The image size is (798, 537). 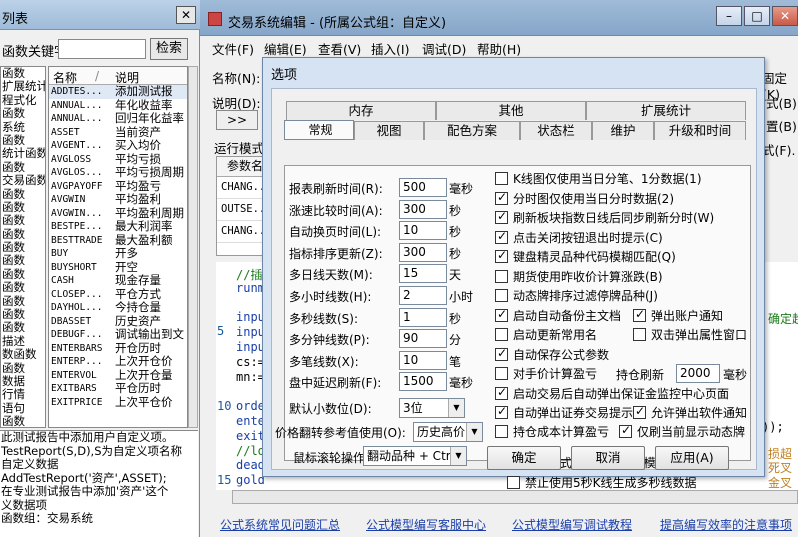 What do you see at coordinates (23, 408) in the screenshot?
I see `category-item: 语句` at bounding box center [23, 408].